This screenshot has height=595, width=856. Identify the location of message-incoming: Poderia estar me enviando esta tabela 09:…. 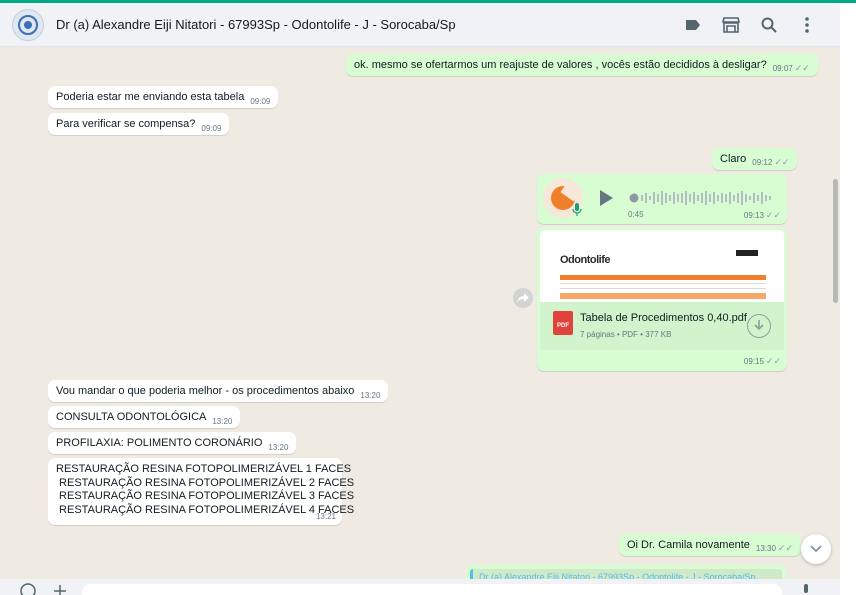
(163, 97).